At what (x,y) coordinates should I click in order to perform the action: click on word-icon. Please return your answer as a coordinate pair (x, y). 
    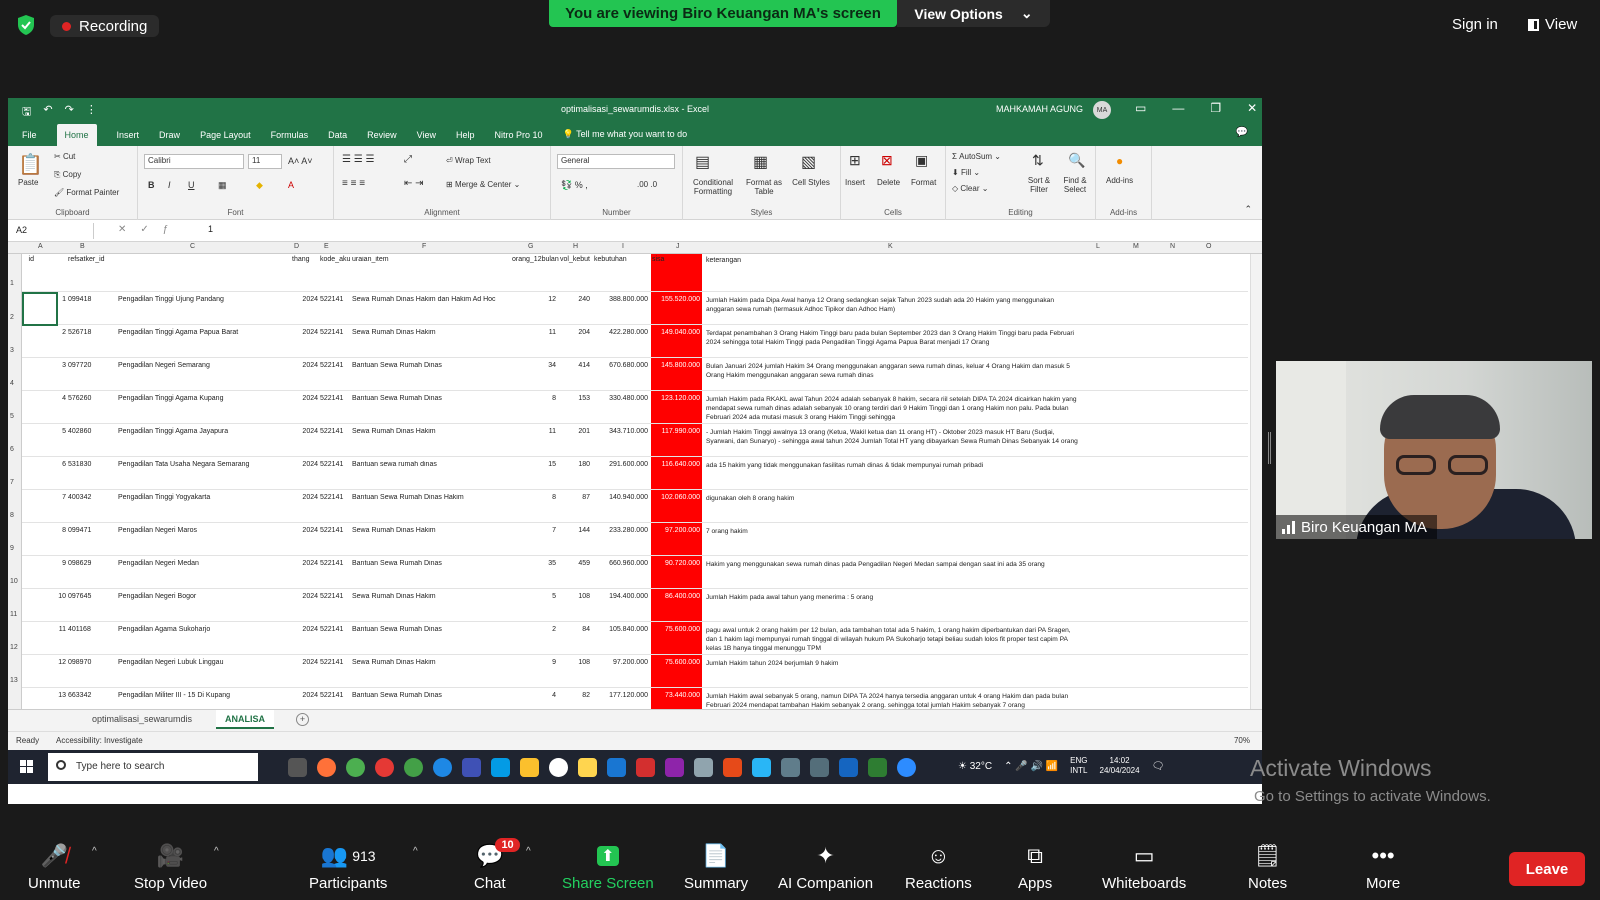
    Looking at the image, I should click on (848, 767).